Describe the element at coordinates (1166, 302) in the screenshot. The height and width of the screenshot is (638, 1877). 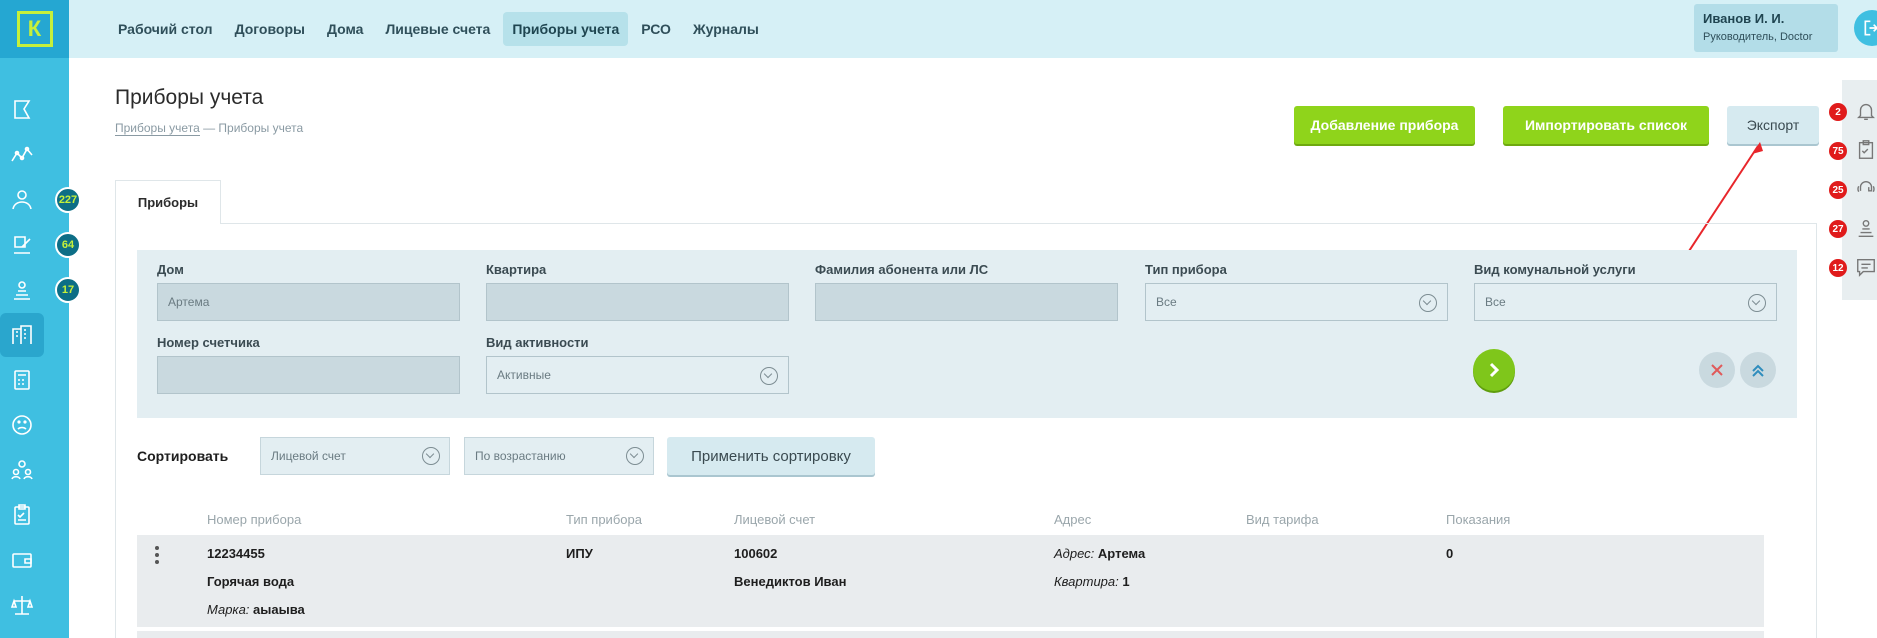
I see `device-type-value: Все` at that location.